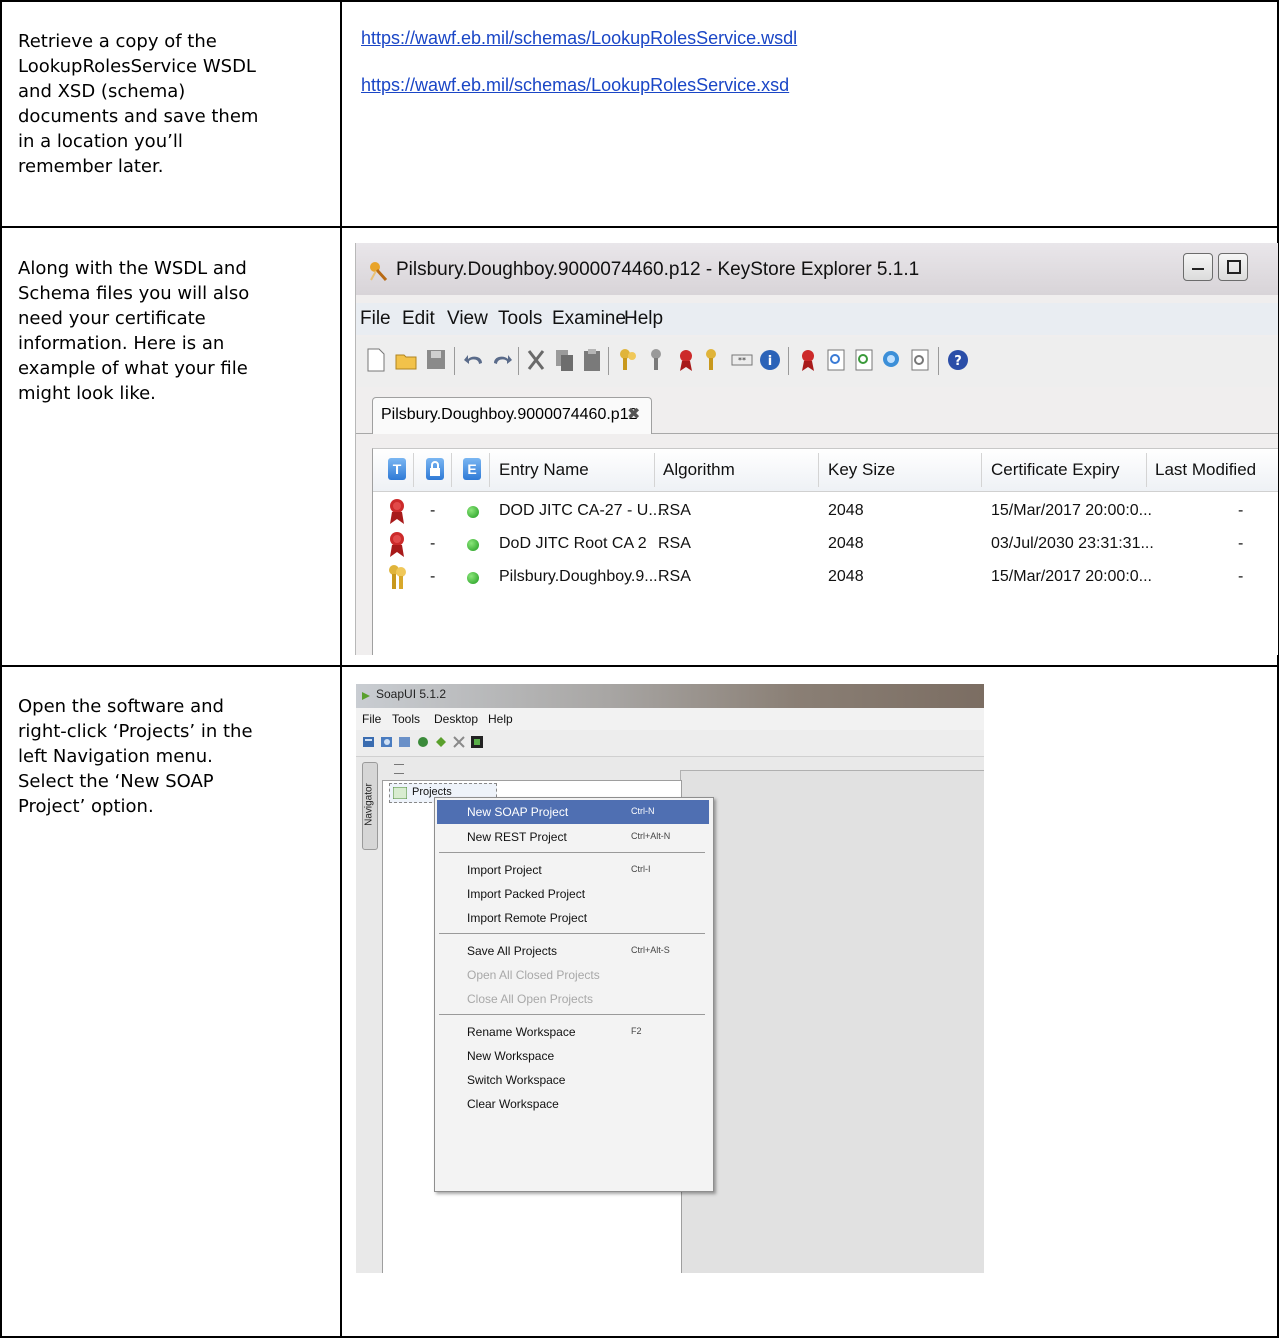  I want to click on help-icon: ?, so click(958, 360).